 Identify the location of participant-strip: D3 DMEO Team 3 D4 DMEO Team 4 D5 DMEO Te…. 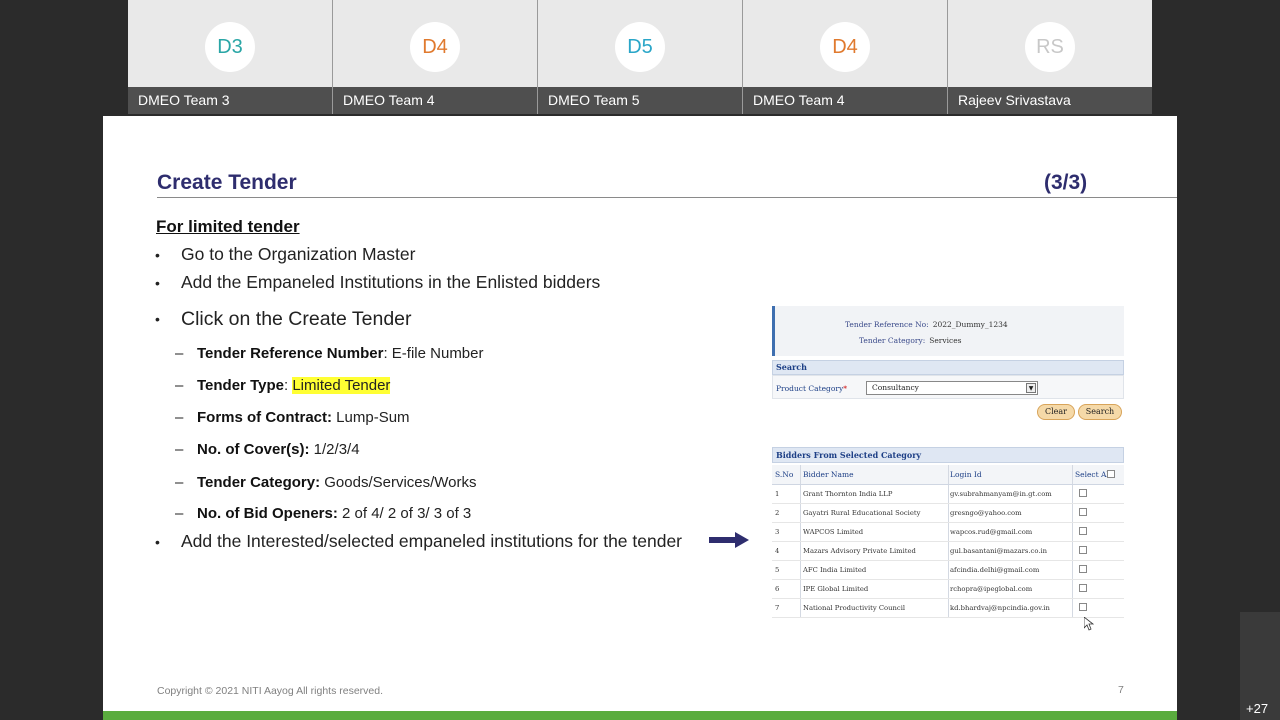
(640, 57).